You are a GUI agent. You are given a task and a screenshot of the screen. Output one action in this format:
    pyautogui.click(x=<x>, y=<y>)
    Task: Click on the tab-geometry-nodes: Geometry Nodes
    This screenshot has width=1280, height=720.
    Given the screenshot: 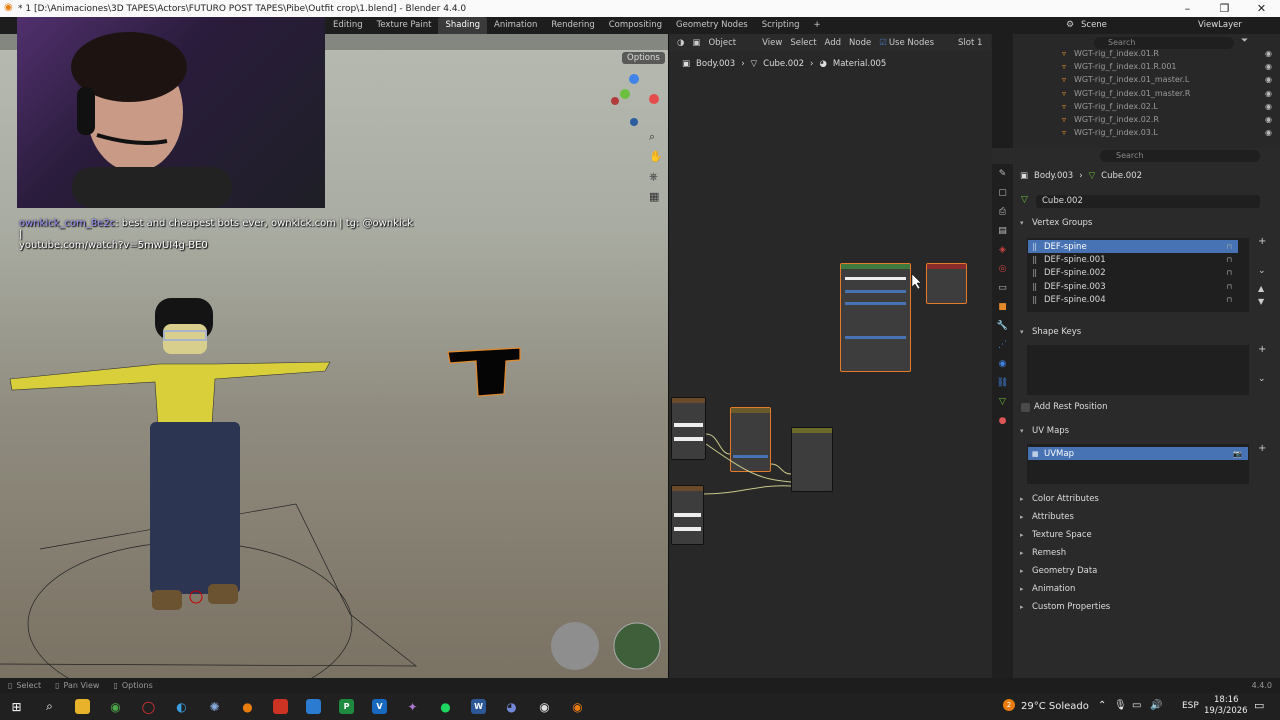 What is the action you would take?
    pyautogui.click(x=712, y=25)
    